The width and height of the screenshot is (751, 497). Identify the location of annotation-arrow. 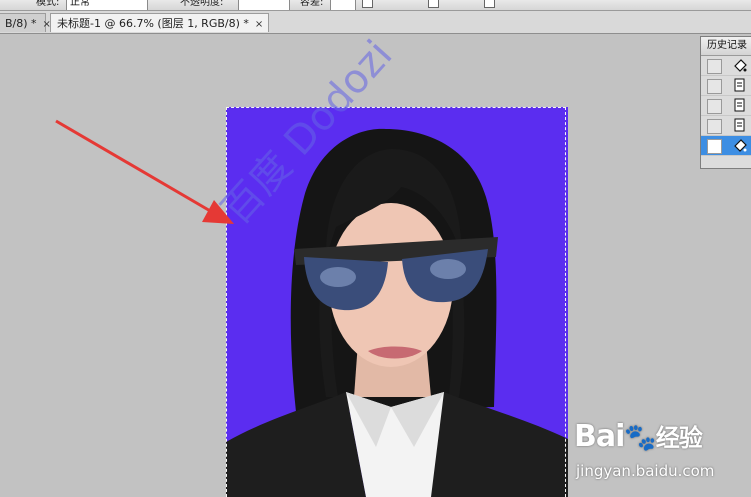
(144, 171).